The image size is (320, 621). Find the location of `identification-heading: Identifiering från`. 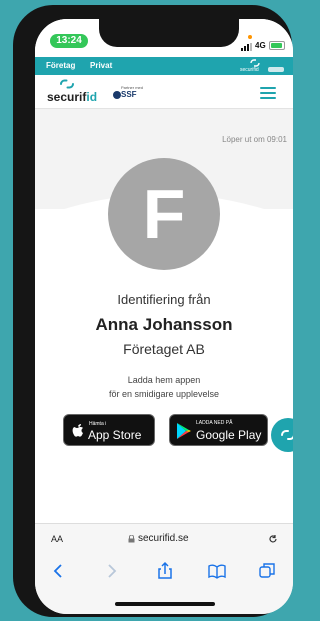

identification-heading: Identifiering från is located at coordinates (164, 299).